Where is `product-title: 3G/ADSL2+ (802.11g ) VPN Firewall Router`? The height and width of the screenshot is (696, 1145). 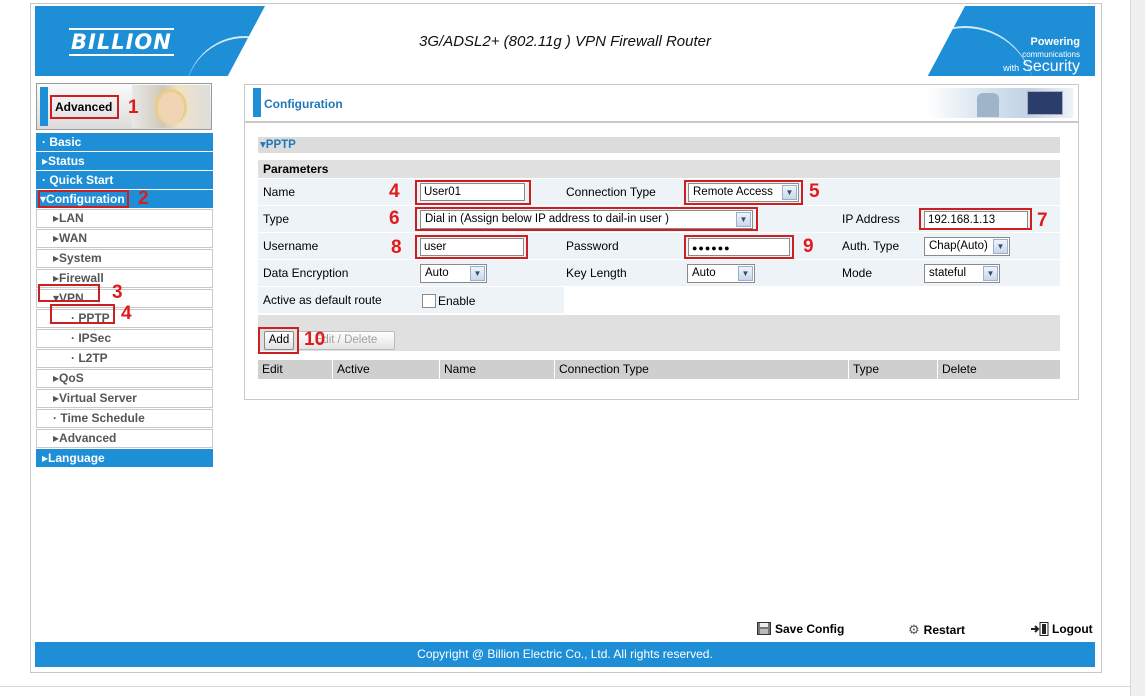 product-title: 3G/ADSL2+ (802.11g ) VPN Firewall Router is located at coordinates (565, 41).